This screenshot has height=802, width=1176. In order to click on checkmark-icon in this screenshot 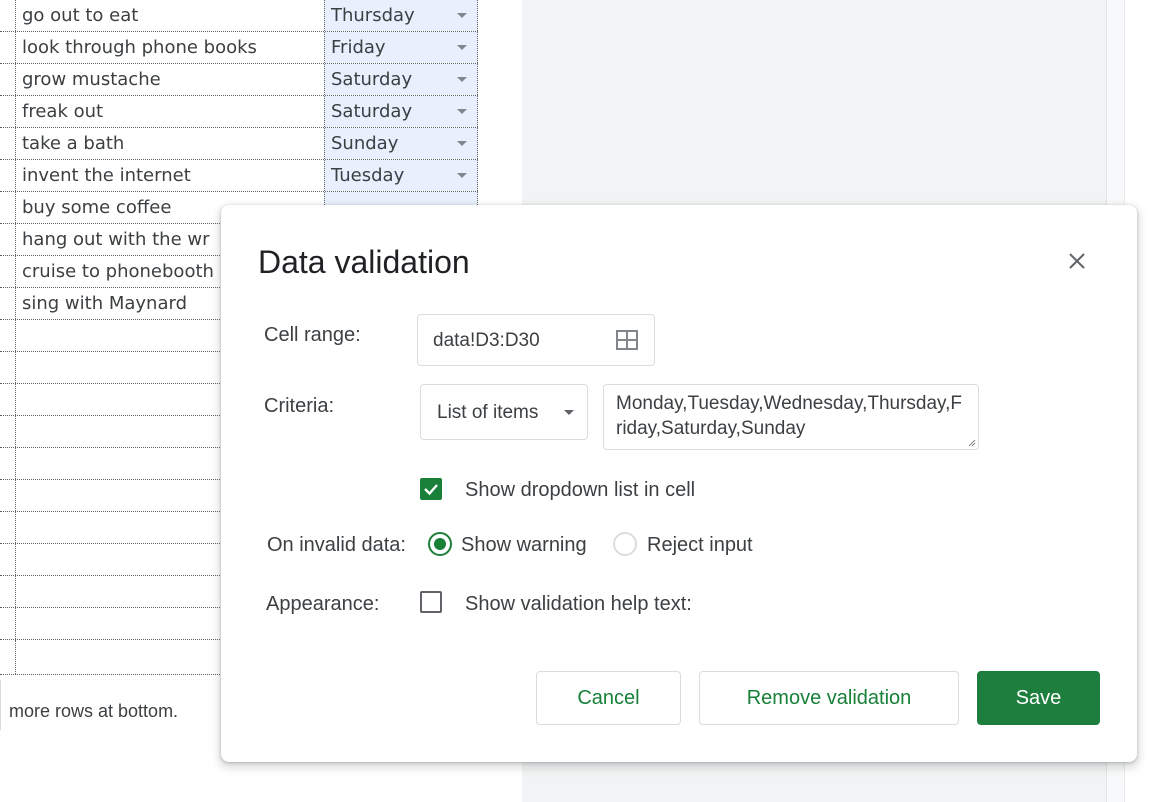, I will do `click(431, 490)`.